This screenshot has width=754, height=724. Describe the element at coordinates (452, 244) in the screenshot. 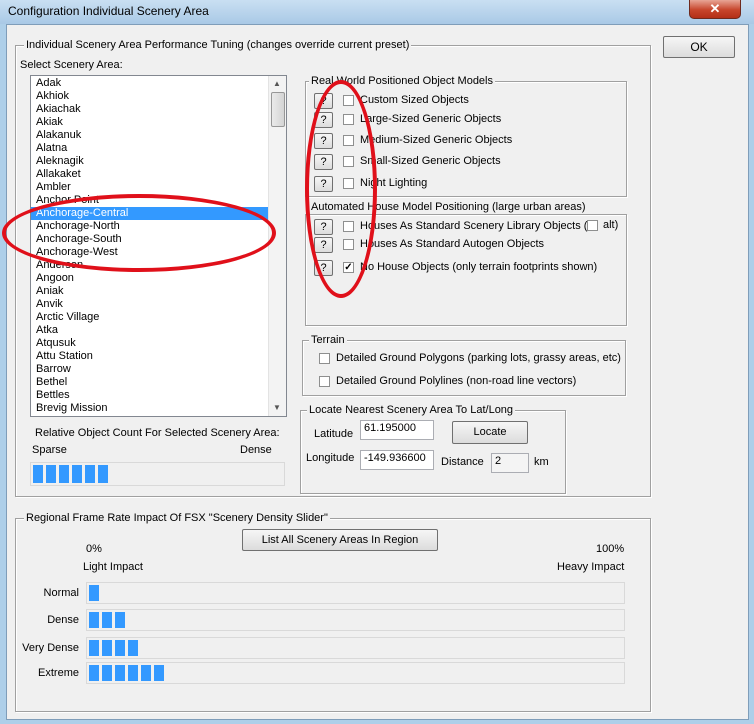

I see `option-label: Houses As Standard Autogen Objects` at that location.